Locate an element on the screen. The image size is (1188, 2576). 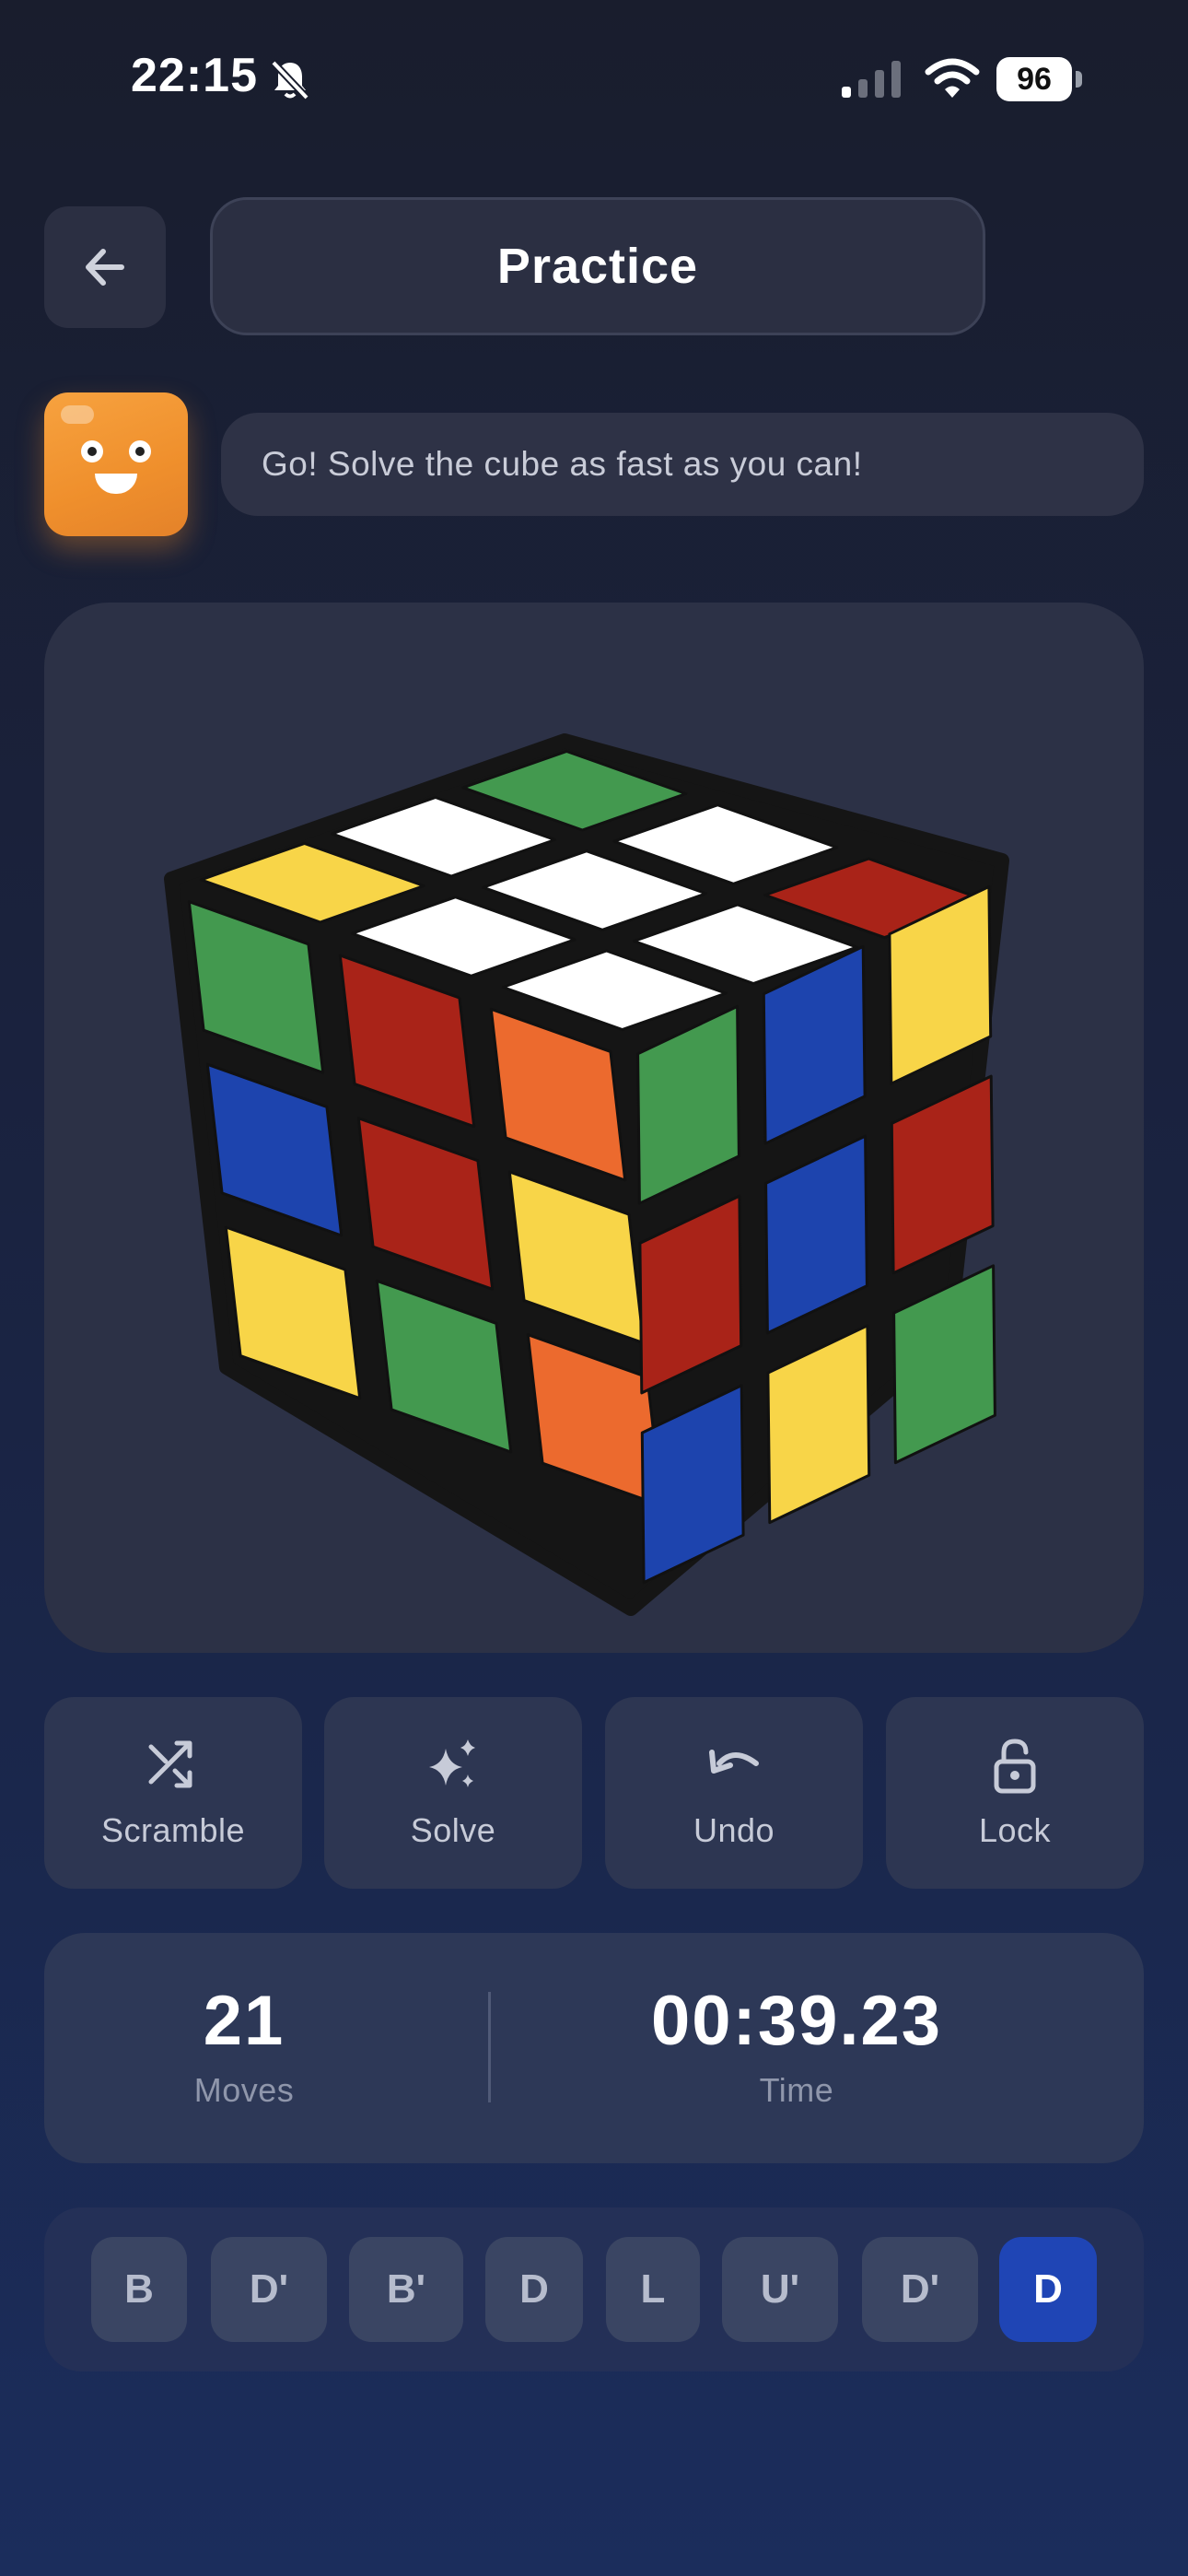
undo-label: Undo is located at coordinates (734, 1830).